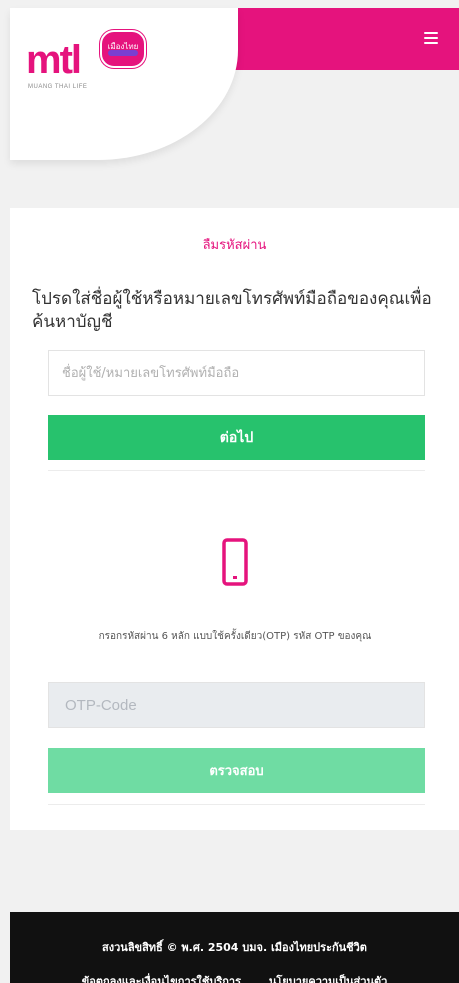 This screenshot has width=459, height=983. I want to click on terms-link: ข้อตกลงและเงื่อนไขการใช้บริการ, so click(161, 979).